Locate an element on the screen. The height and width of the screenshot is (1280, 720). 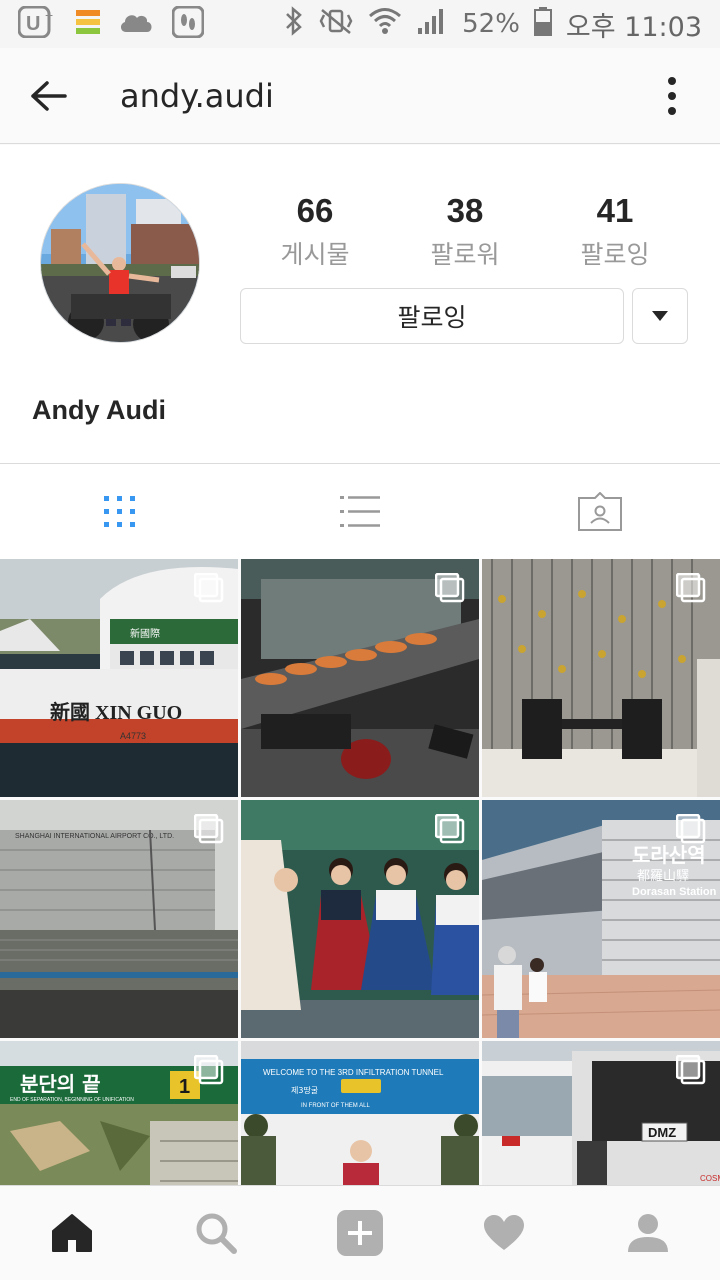
following-button: 팔로잉 is located at coordinates (432, 316).